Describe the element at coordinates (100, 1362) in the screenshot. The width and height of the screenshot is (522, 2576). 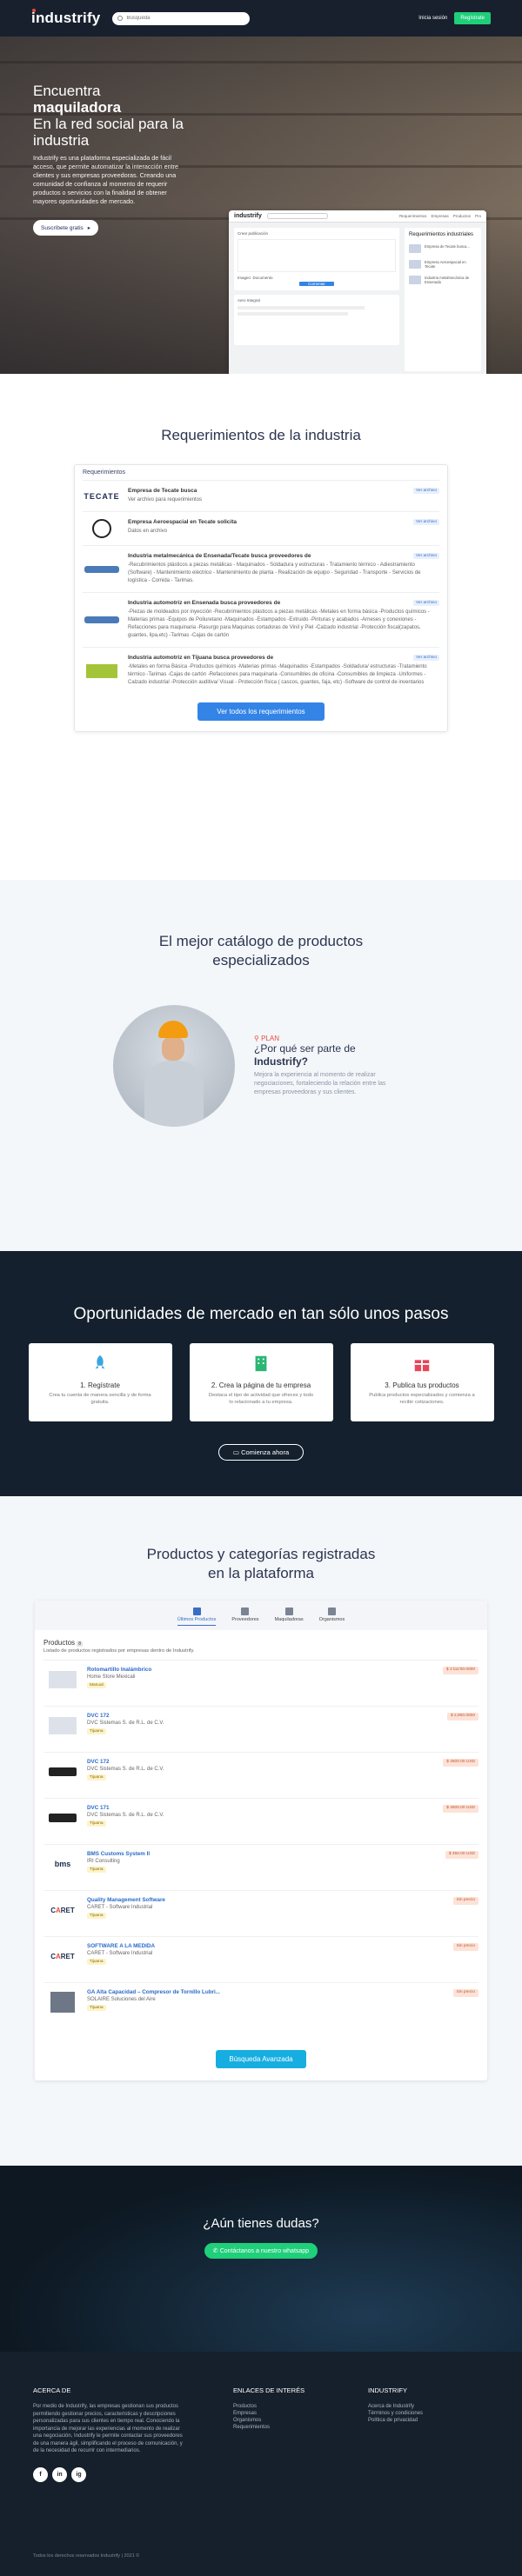
I see `rocket-icon` at that location.